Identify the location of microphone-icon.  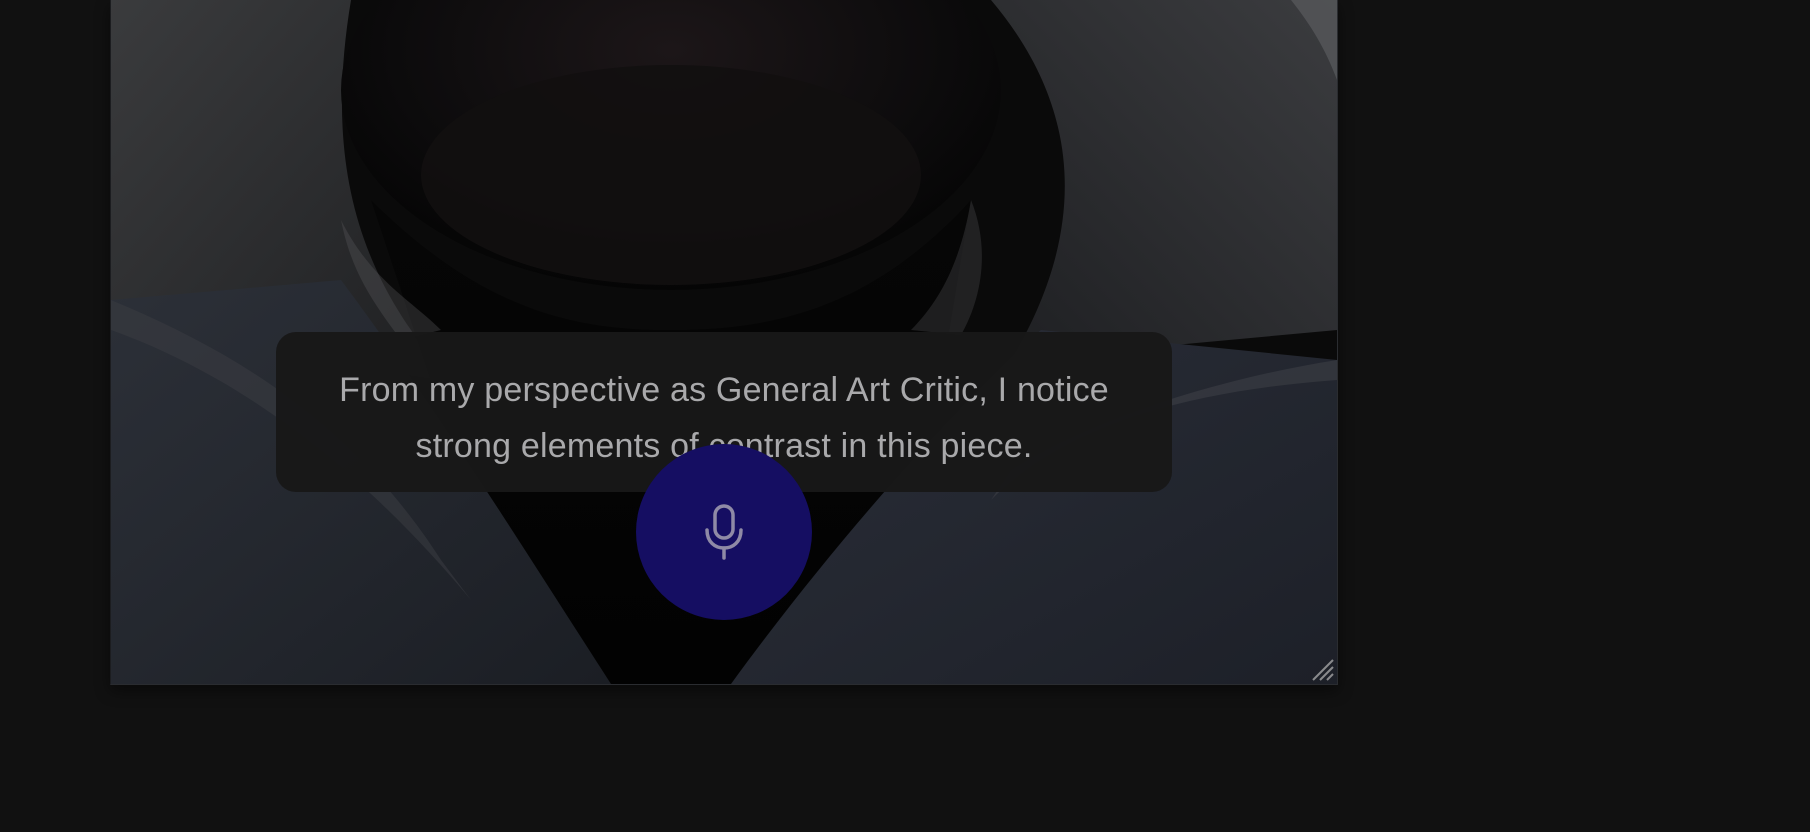
(724, 532).